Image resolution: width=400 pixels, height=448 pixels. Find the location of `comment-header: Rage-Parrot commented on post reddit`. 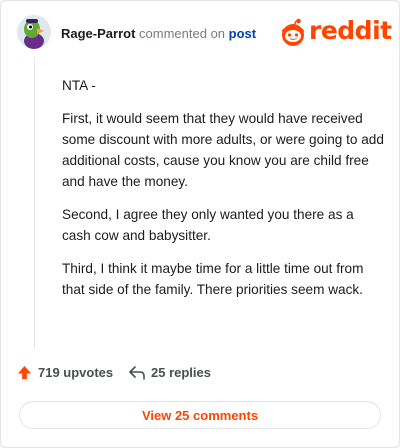

comment-header: Rage-Parrot commented on post reddit is located at coordinates (204, 33).